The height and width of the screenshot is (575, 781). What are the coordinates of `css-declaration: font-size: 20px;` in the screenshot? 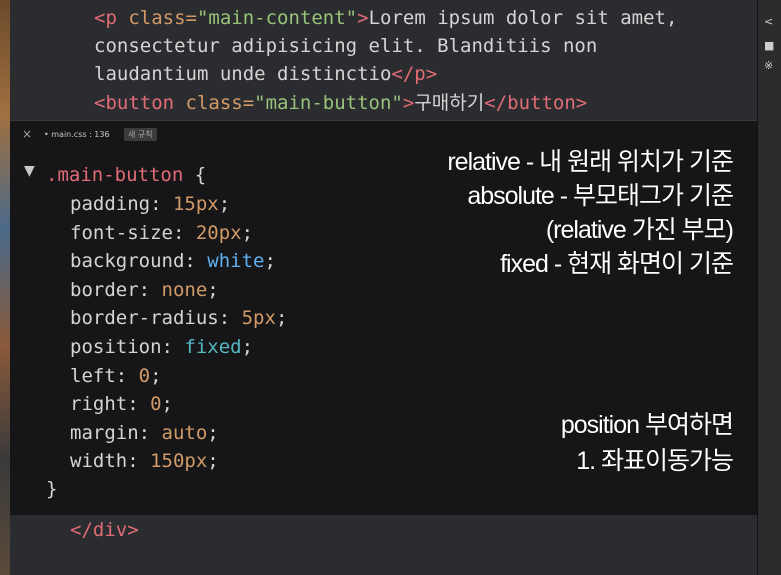 It's located at (162, 232).